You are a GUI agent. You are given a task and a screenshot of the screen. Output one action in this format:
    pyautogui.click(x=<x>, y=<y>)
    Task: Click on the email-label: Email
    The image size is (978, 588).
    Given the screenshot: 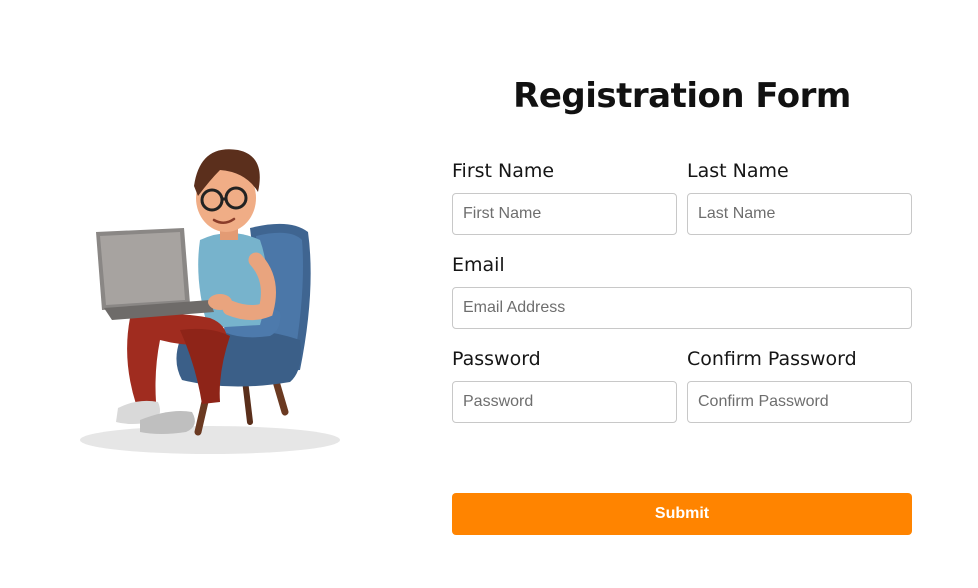 What is the action you would take?
    pyautogui.click(x=478, y=265)
    